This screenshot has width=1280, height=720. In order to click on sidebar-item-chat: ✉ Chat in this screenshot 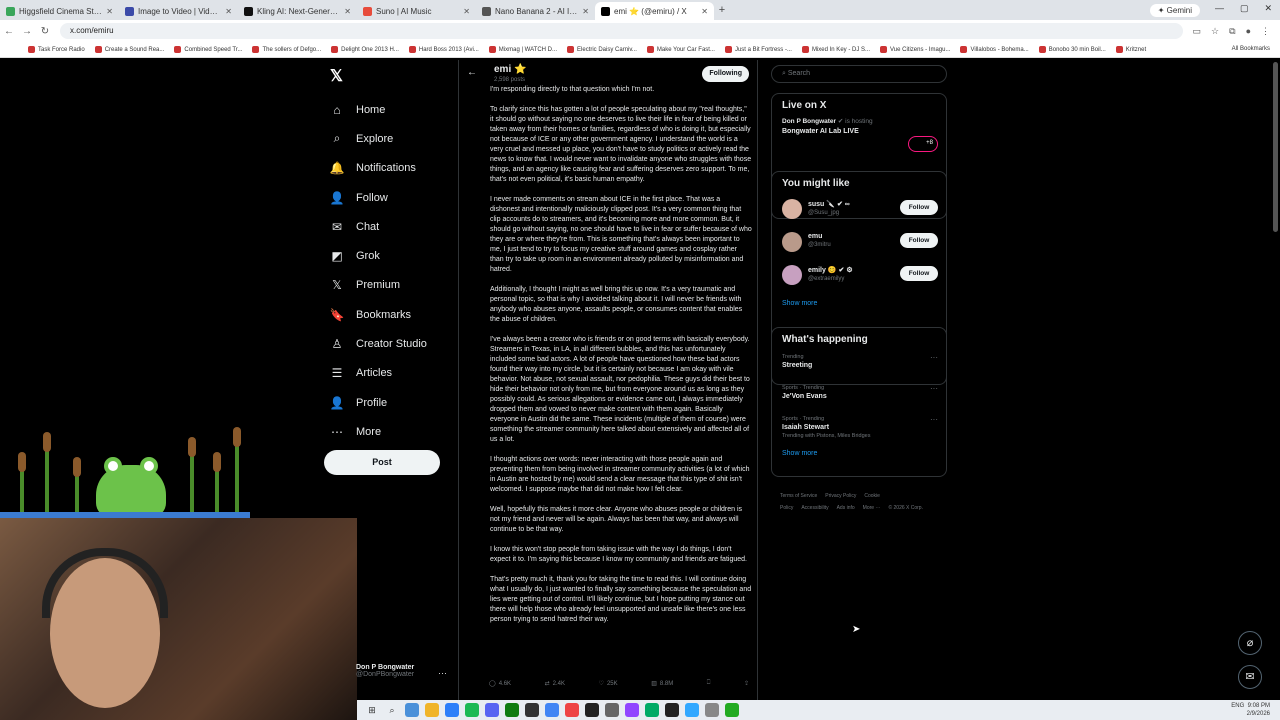, I will do `click(395, 226)`.